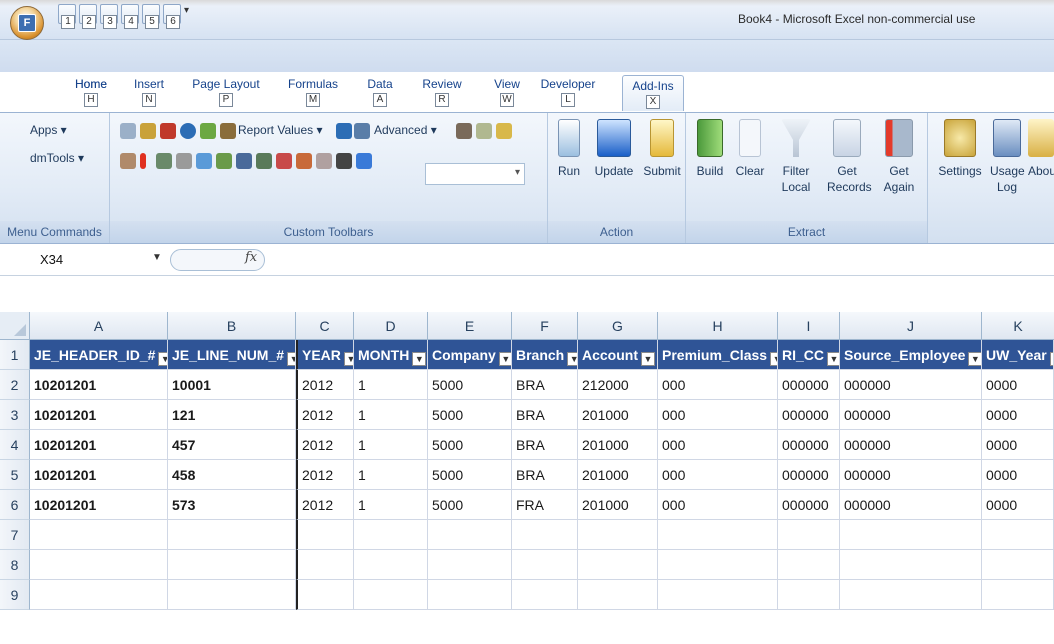 Image resolution: width=1054 pixels, height=644 pixels. I want to click on cell-j3: 000000, so click(911, 415).